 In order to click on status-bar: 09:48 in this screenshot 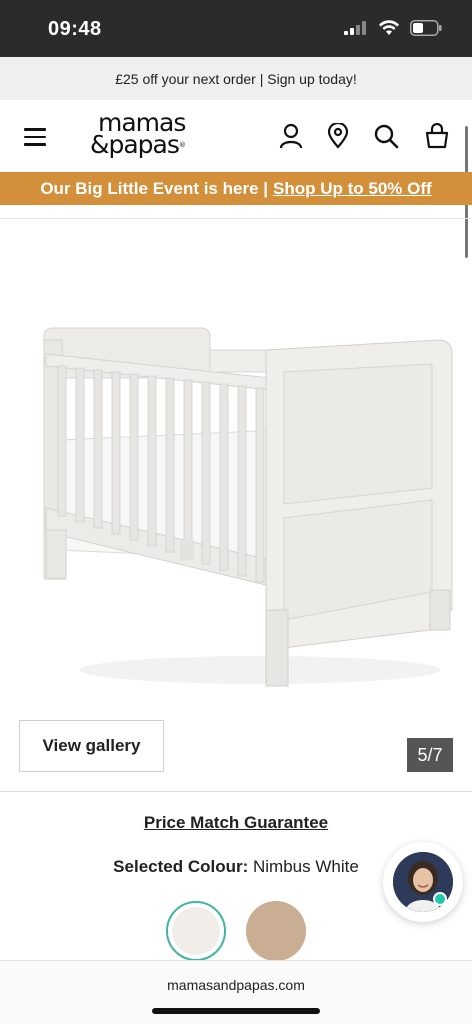, I will do `click(236, 28)`.